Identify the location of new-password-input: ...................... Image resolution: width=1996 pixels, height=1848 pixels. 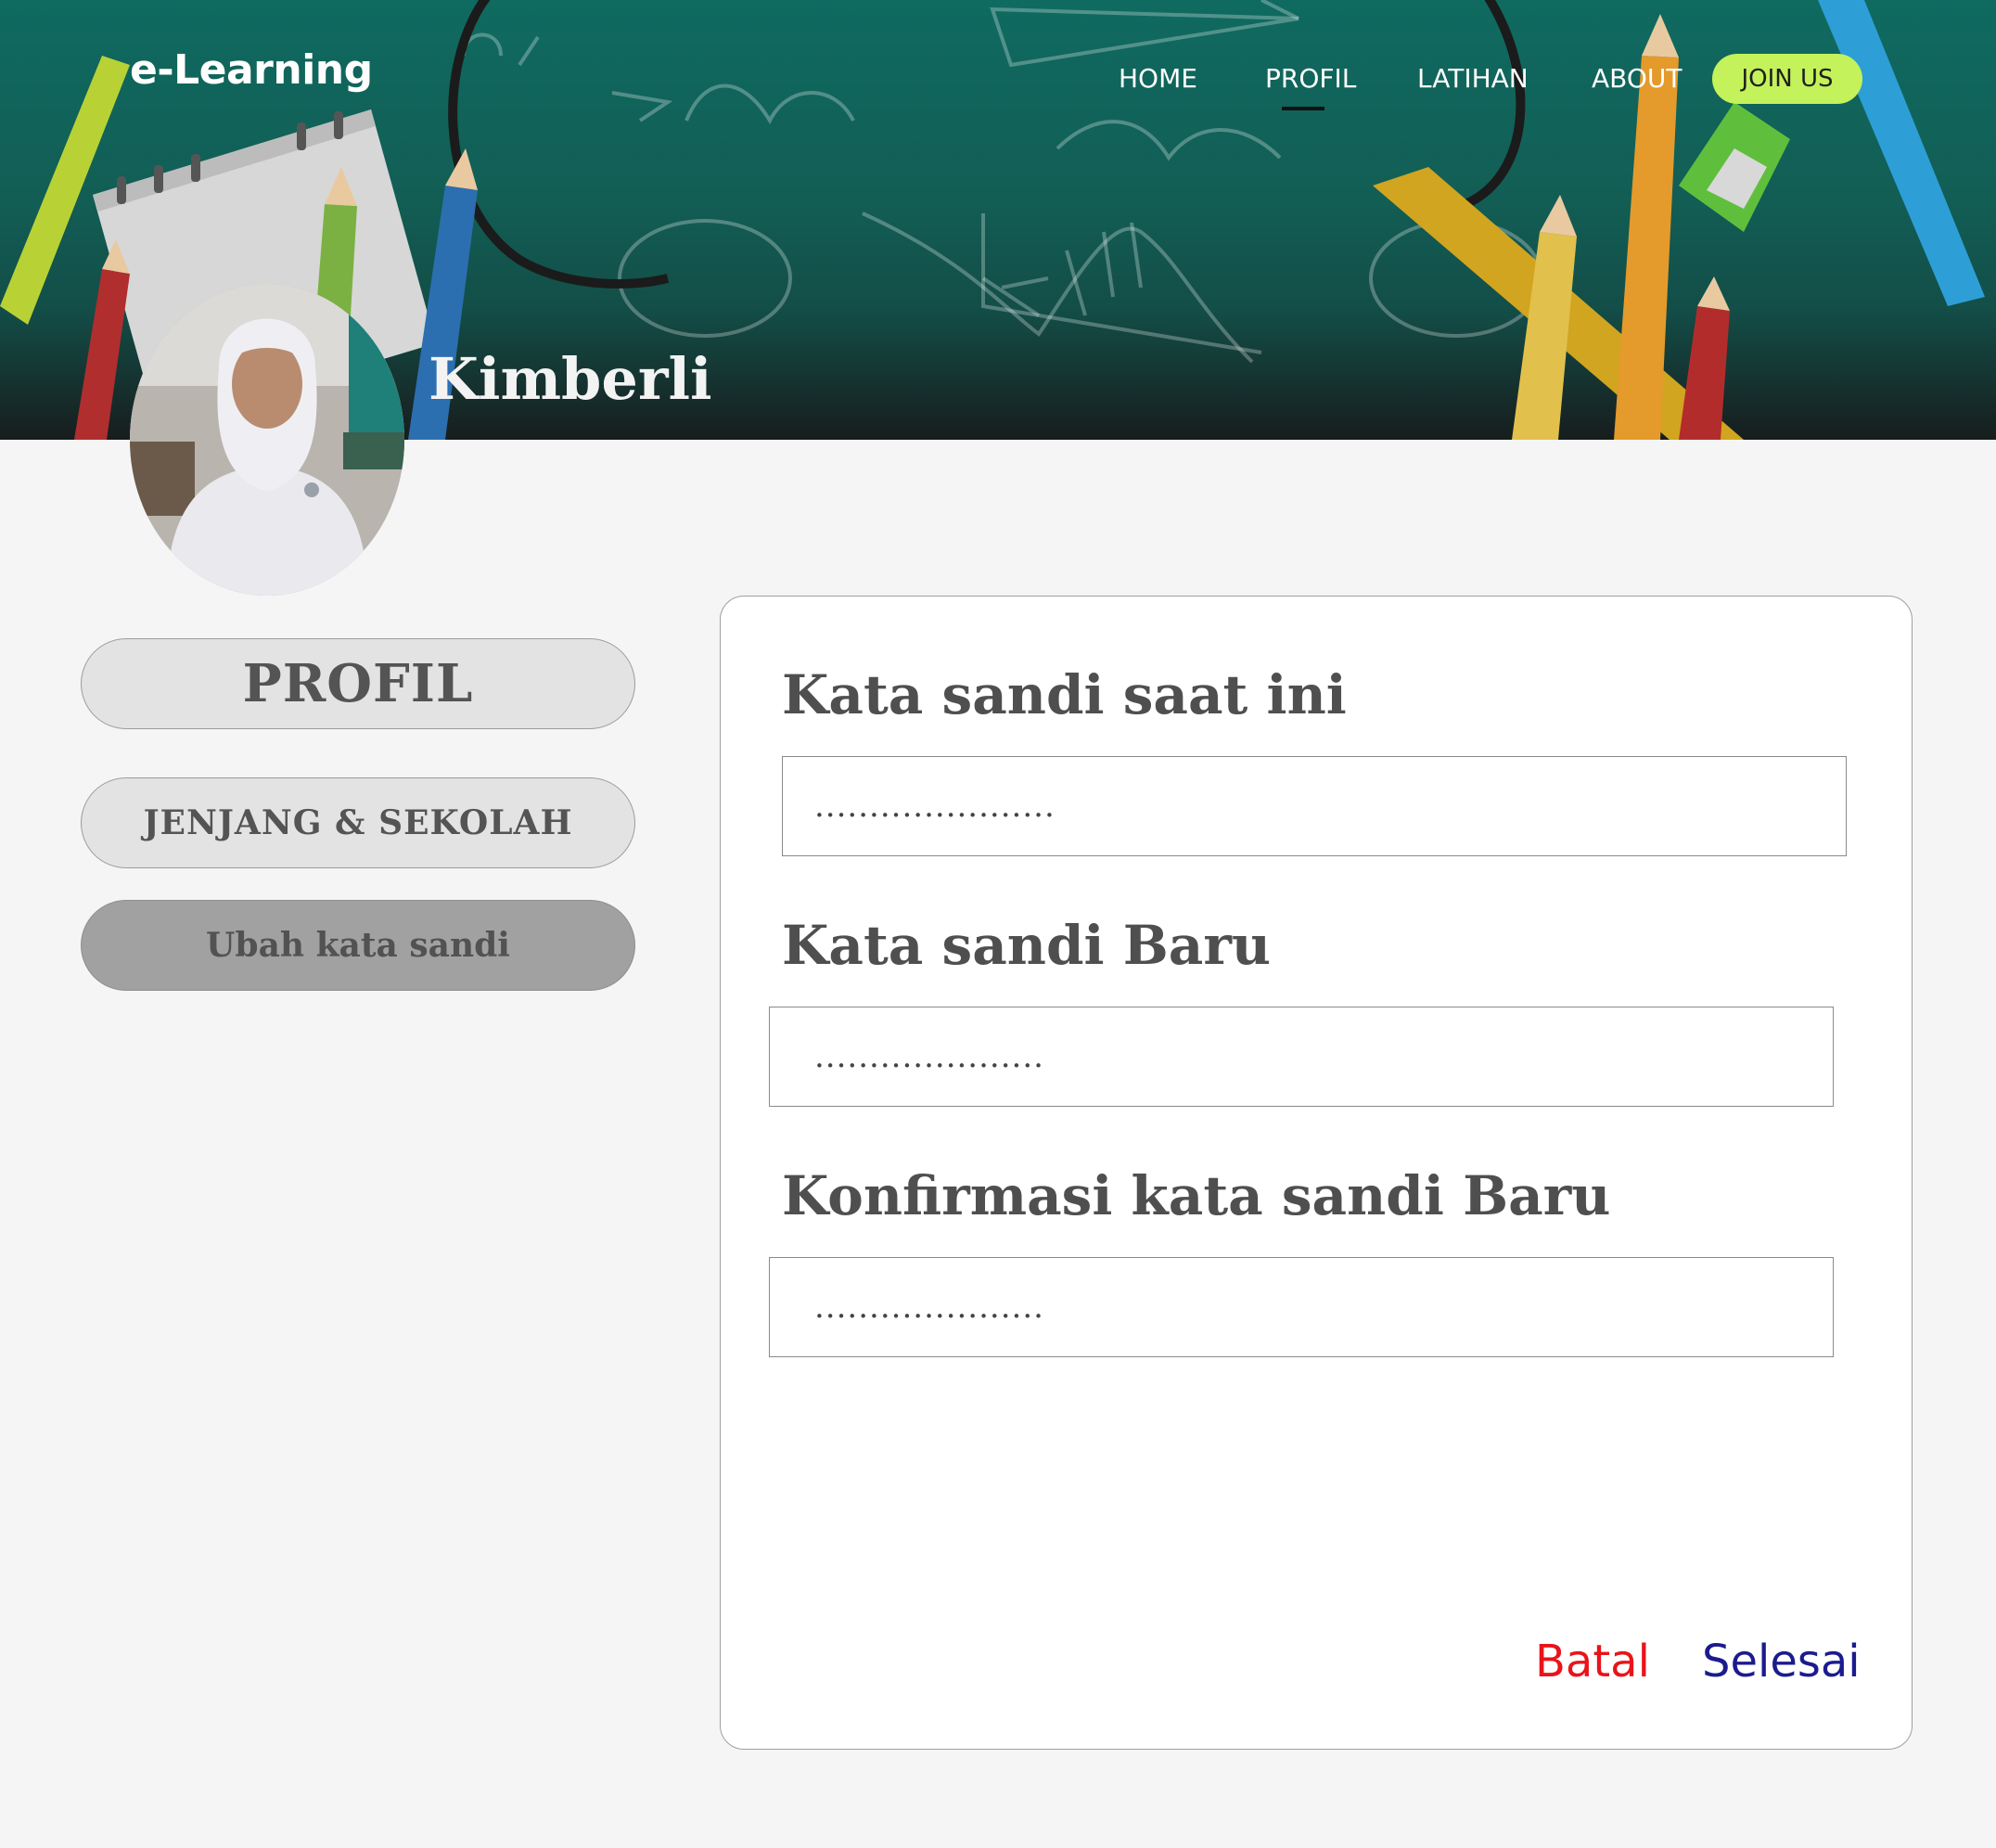
(1301, 1057).